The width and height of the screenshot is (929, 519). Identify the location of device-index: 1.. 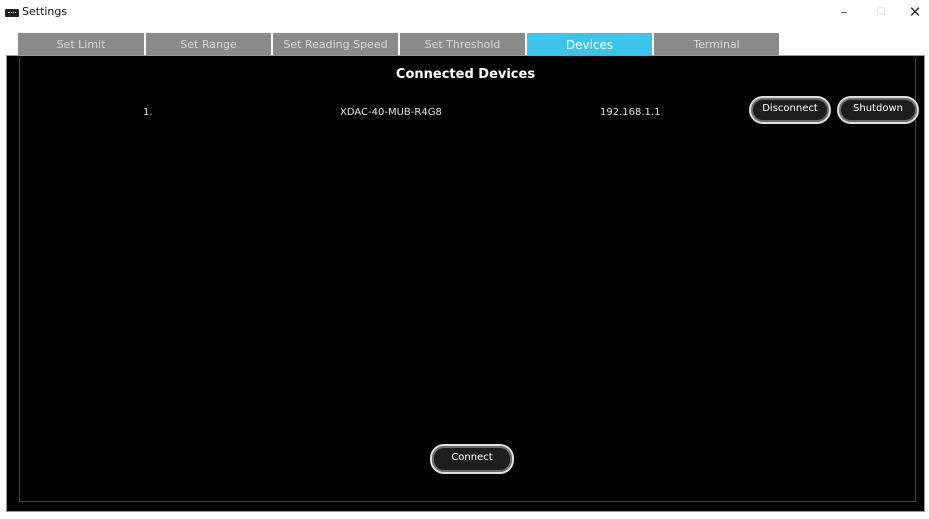
(148, 112).